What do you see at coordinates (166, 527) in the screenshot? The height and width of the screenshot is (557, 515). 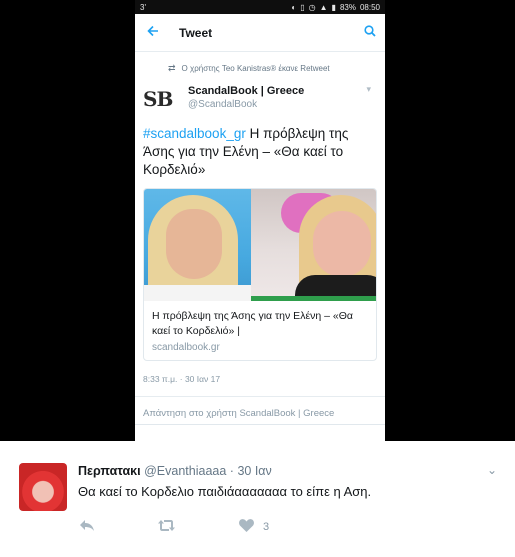 I see `retweet-icon` at bounding box center [166, 527].